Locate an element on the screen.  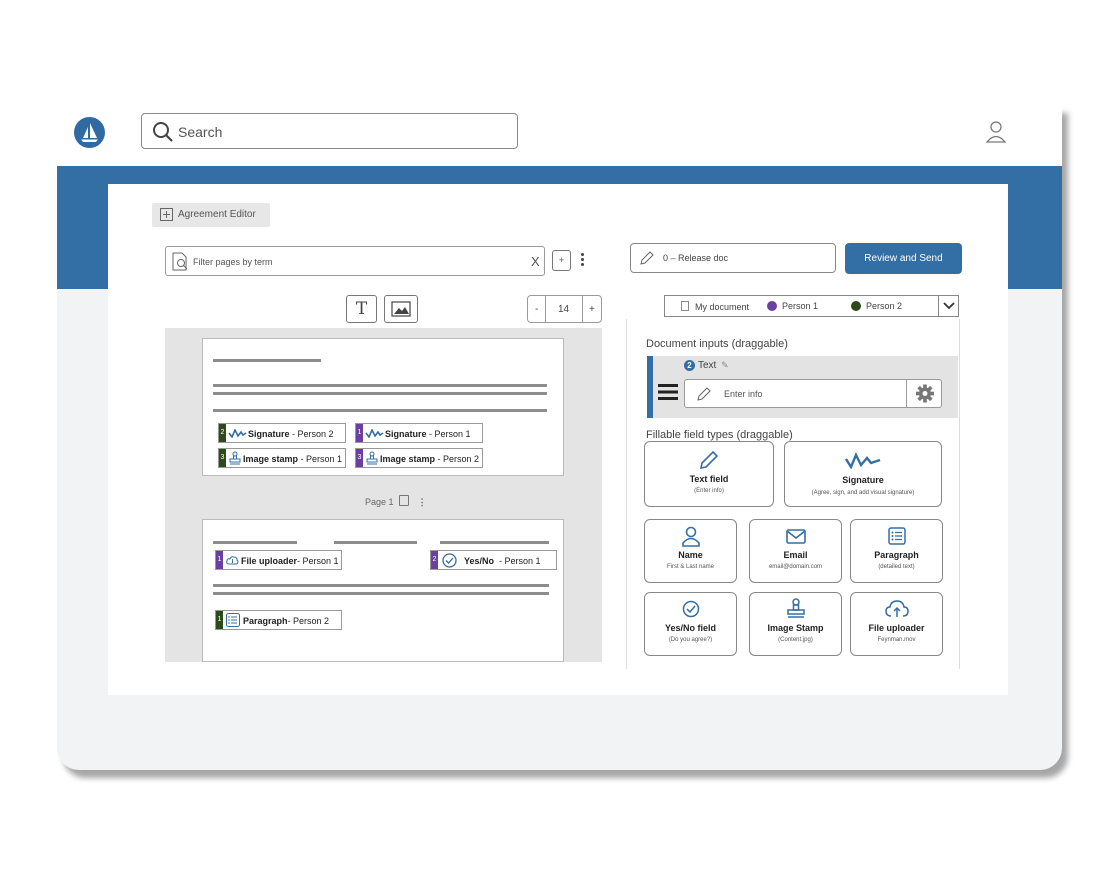
logo-sailboat-icon is located at coordinates (89, 132).